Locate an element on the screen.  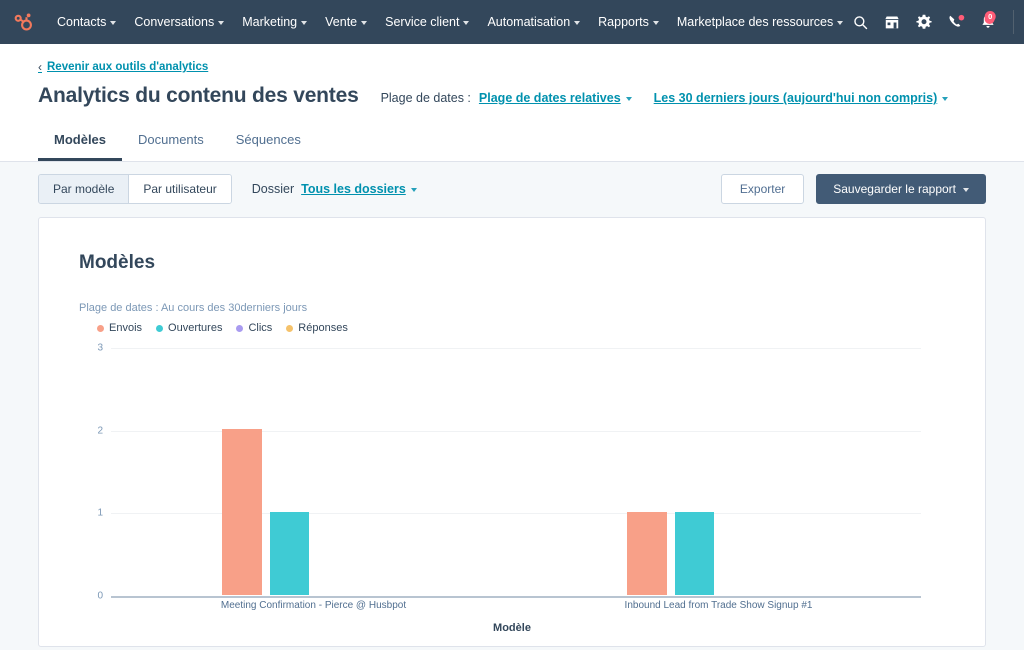
segment-label: Par modèle is located at coordinates (84, 189).